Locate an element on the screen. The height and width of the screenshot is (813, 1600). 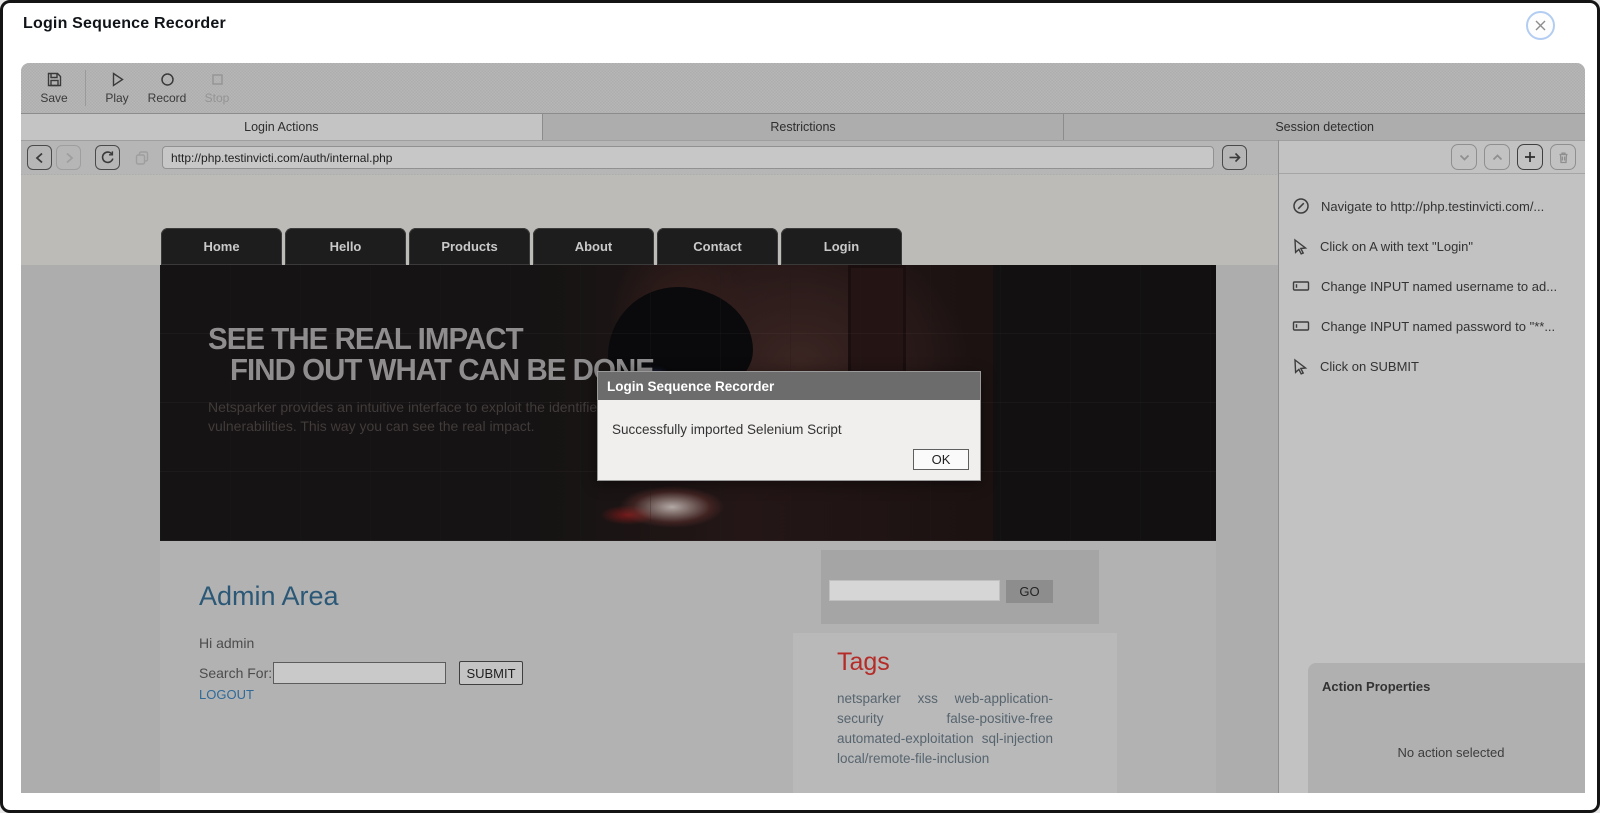
site-tab-products: Products is located at coordinates (469, 246).